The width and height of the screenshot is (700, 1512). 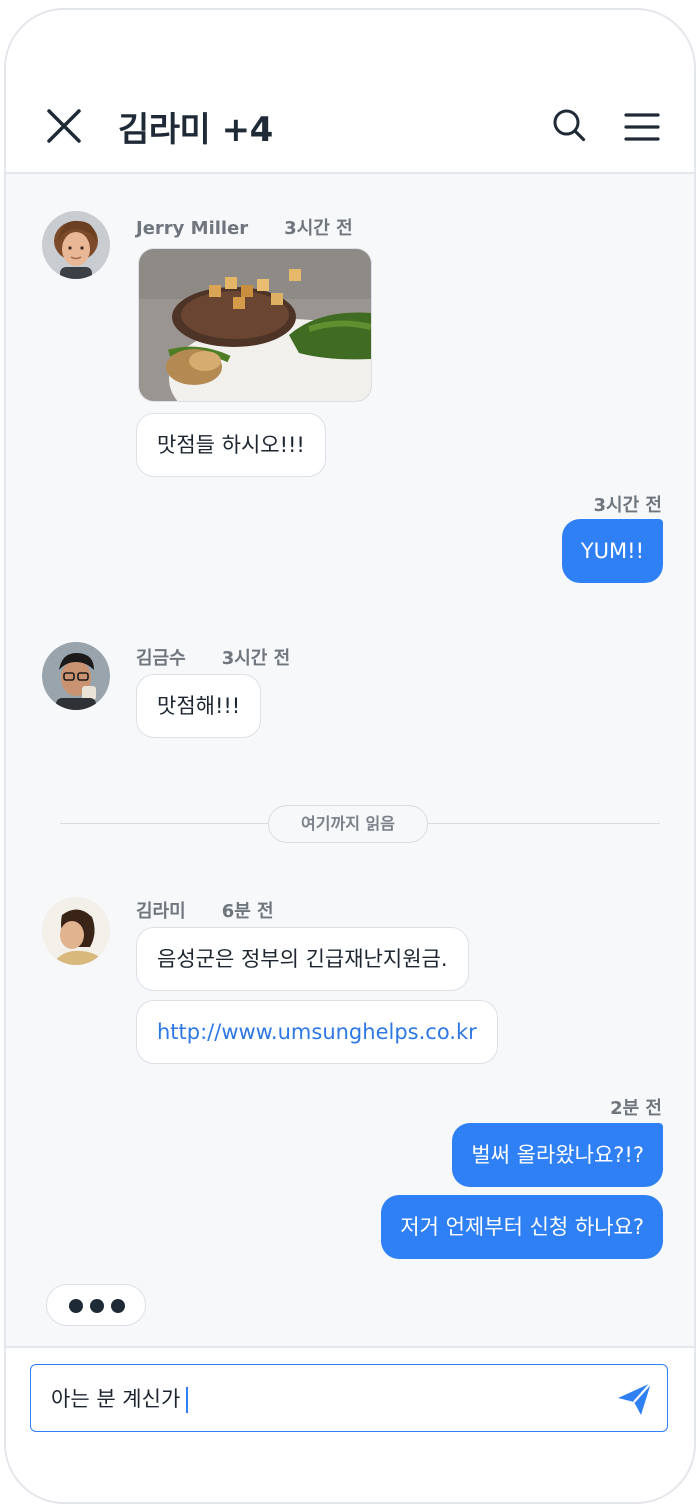 I want to click on message-time: 2분 전, so click(x=636, y=1108).